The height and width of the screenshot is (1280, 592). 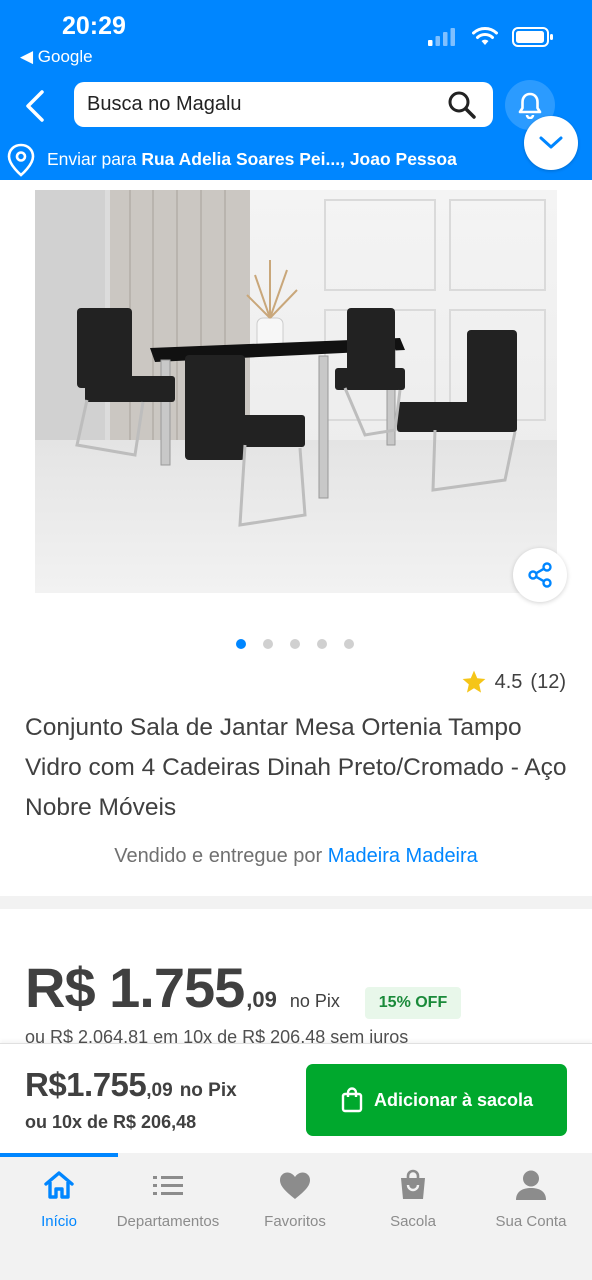 I want to click on rating-count: (12), so click(x=548, y=681).